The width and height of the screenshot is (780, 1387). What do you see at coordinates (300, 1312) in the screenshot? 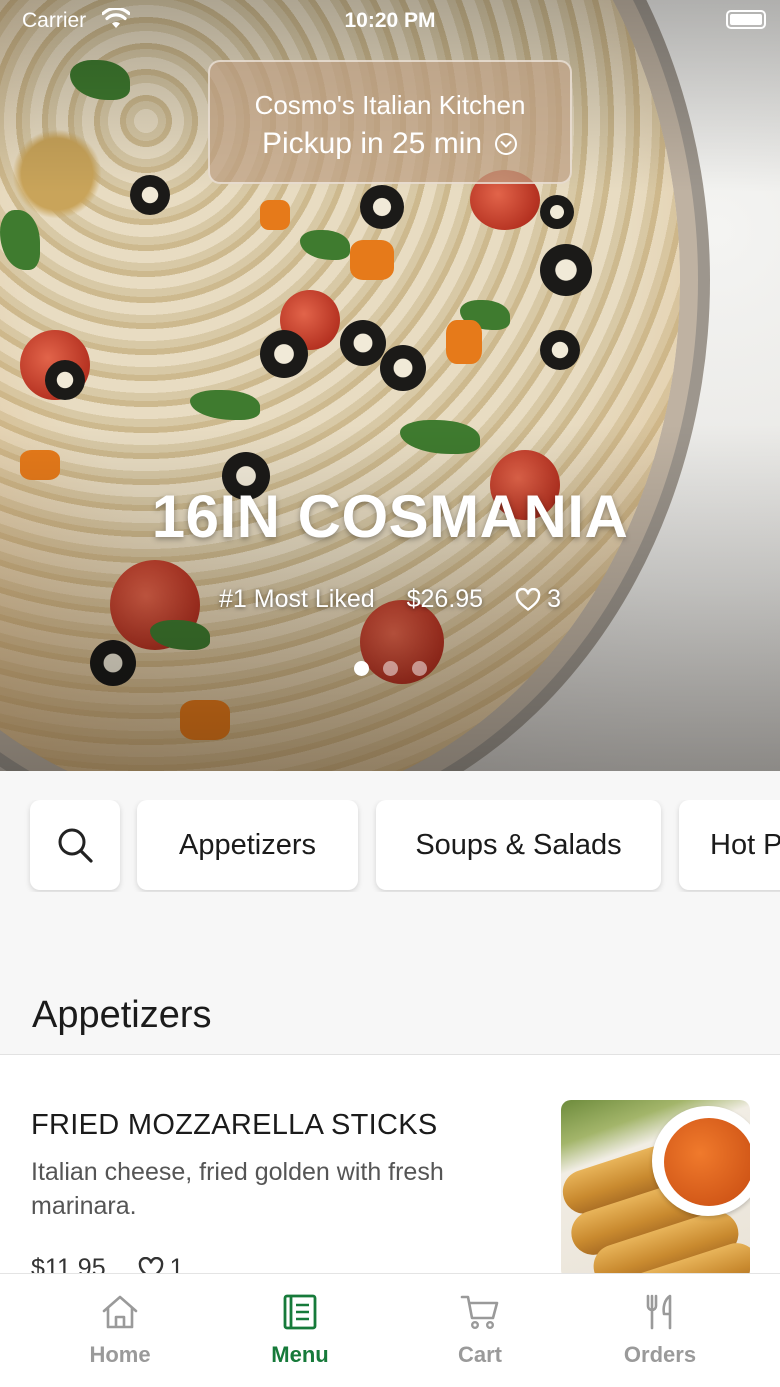
I see `menu-icon` at bounding box center [300, 1312].